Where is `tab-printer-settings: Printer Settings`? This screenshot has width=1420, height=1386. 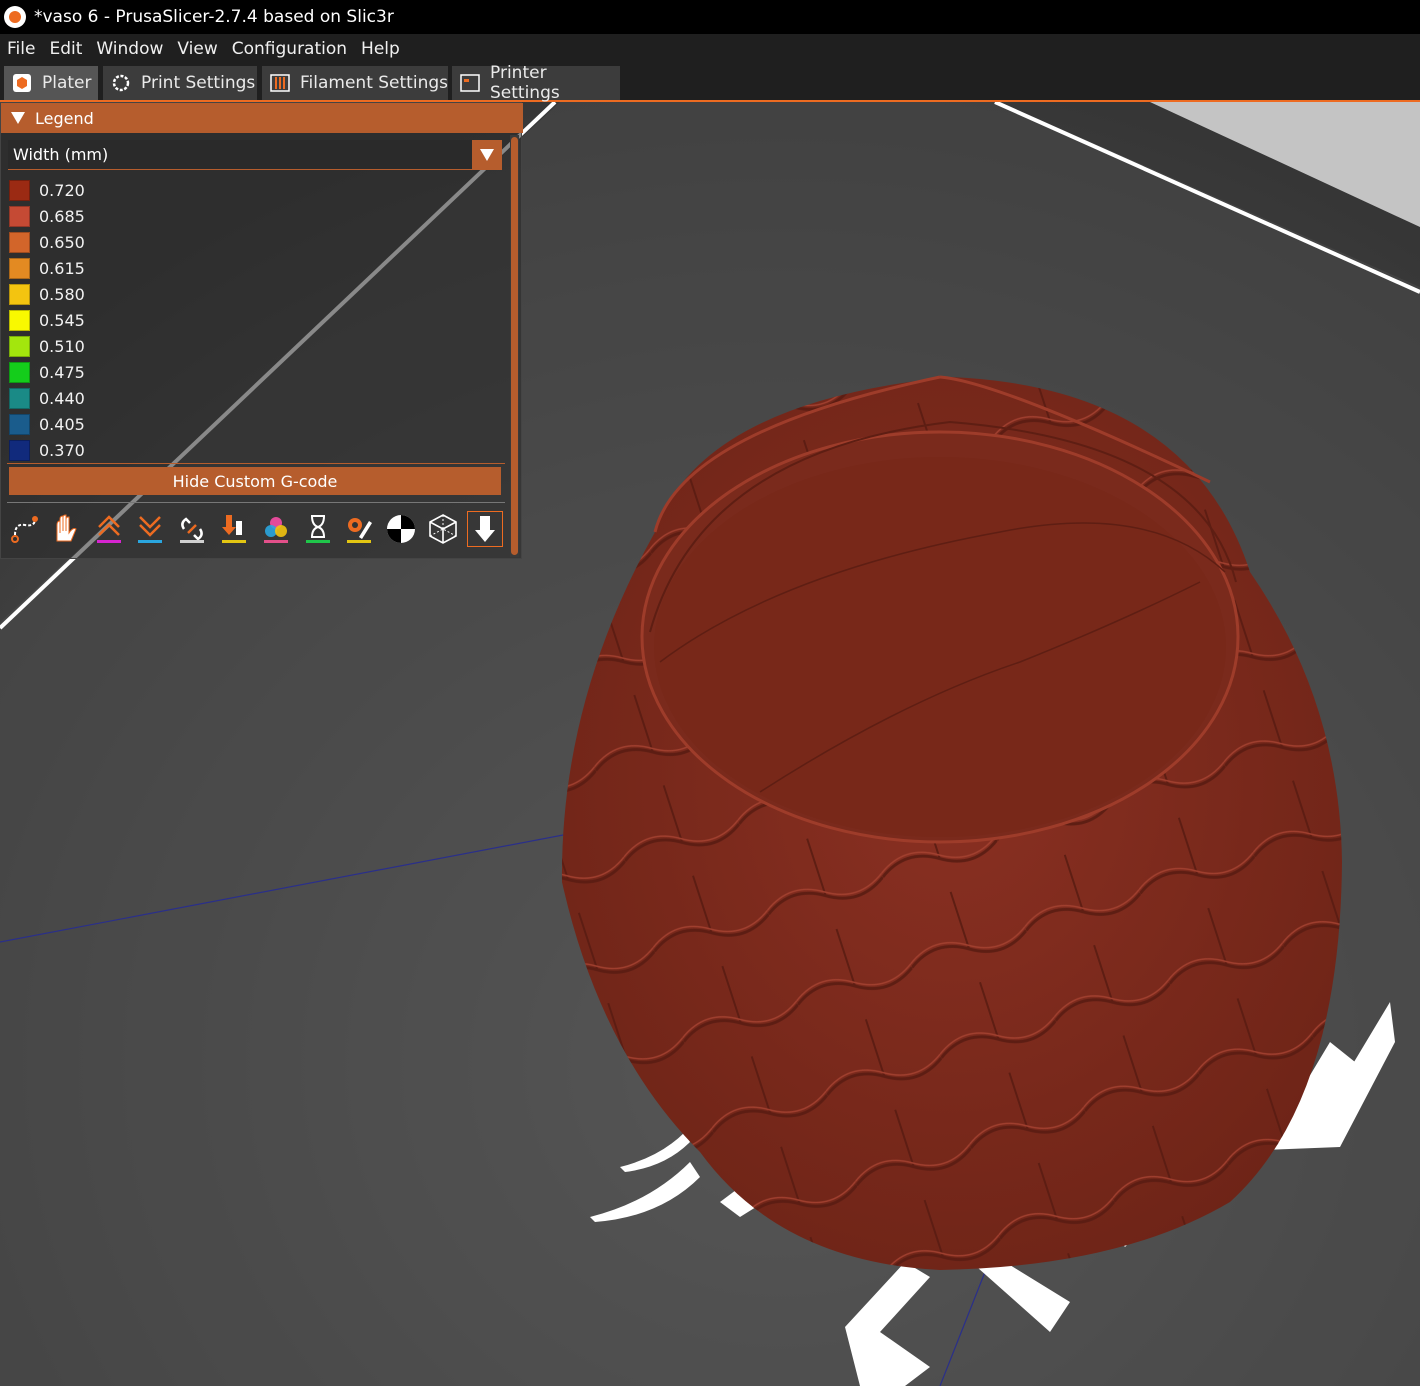
tab-printer-settings: Printer Settings is located at coordinates (536, 83).